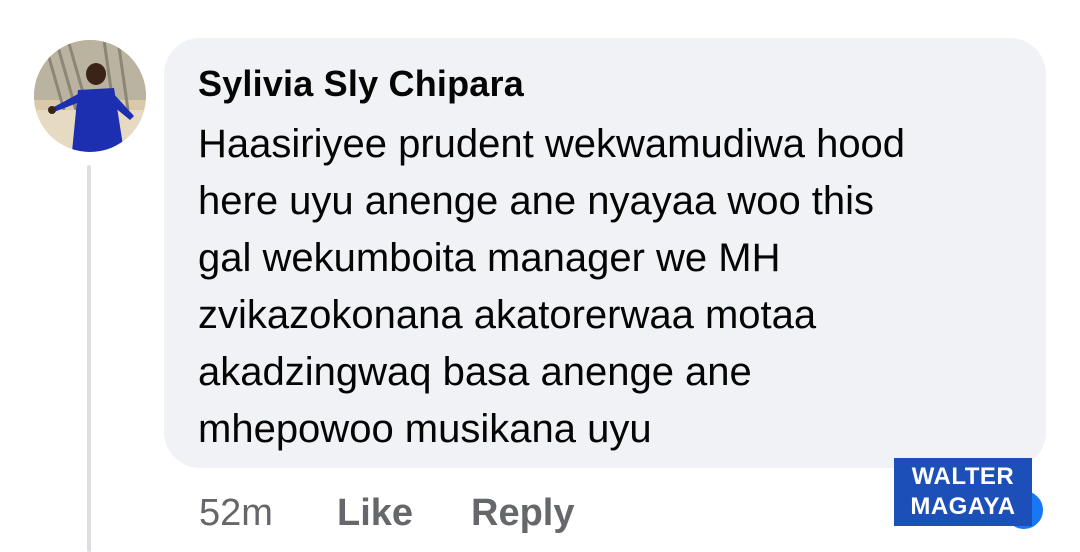 Image resolution: width=1080 pixels, height=552 pixels. What do you see at coordinates (536, 201) in the screenshot?
I see `comment-text-line: here uyu anenge ane nyayaa woo this` at bounding box center [536, 201].